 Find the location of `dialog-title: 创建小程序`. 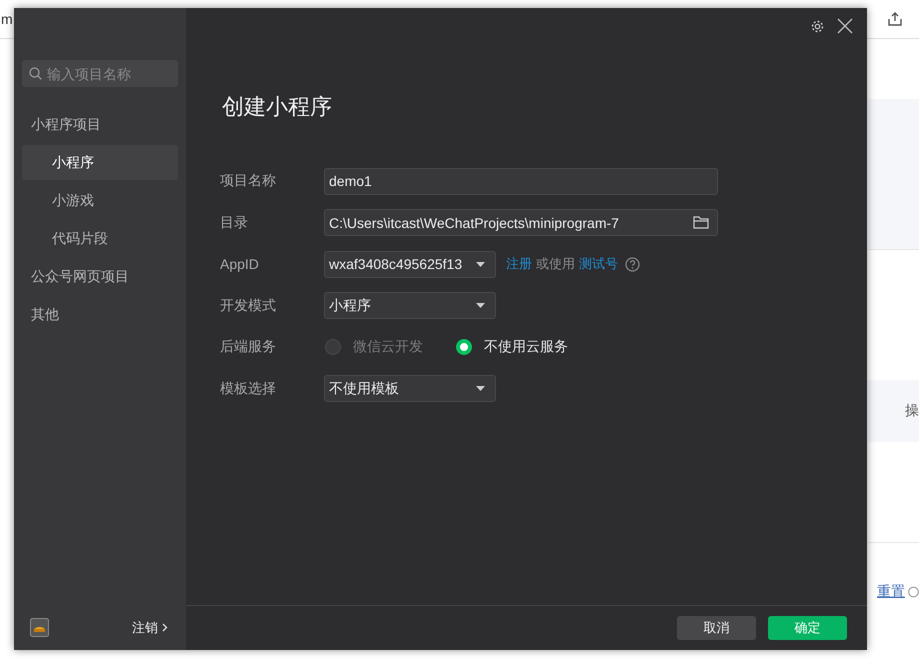

dialog-title: 创建小程序 is located at coordinates (277, 107).